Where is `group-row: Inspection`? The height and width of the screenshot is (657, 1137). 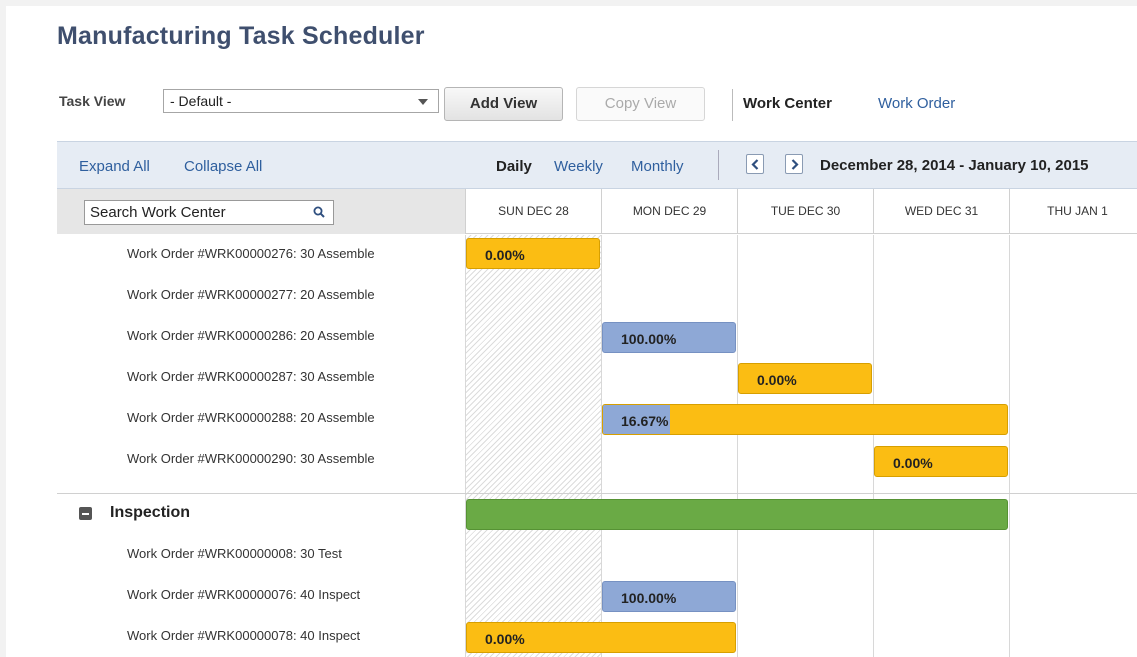
group-row: Inspection is located at coordinates (597, 514).